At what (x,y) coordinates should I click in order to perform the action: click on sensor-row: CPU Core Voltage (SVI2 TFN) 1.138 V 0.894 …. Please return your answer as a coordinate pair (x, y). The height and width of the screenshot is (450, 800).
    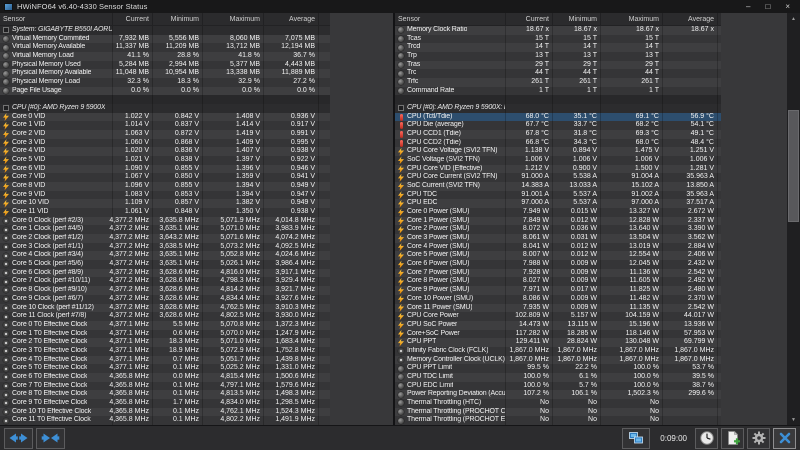
    Looking at the image, I should click on (558, 152).